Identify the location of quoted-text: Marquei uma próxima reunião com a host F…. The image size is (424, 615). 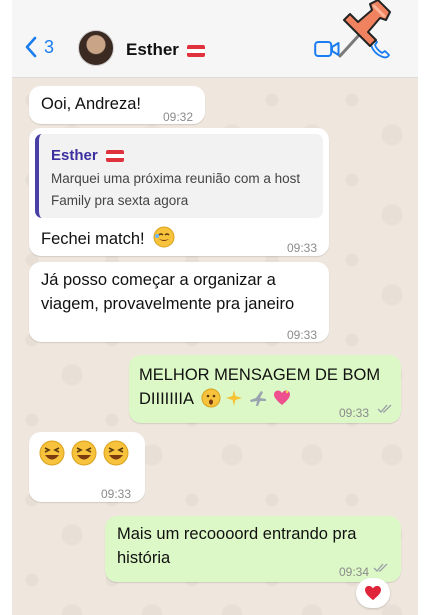
(176, 189).